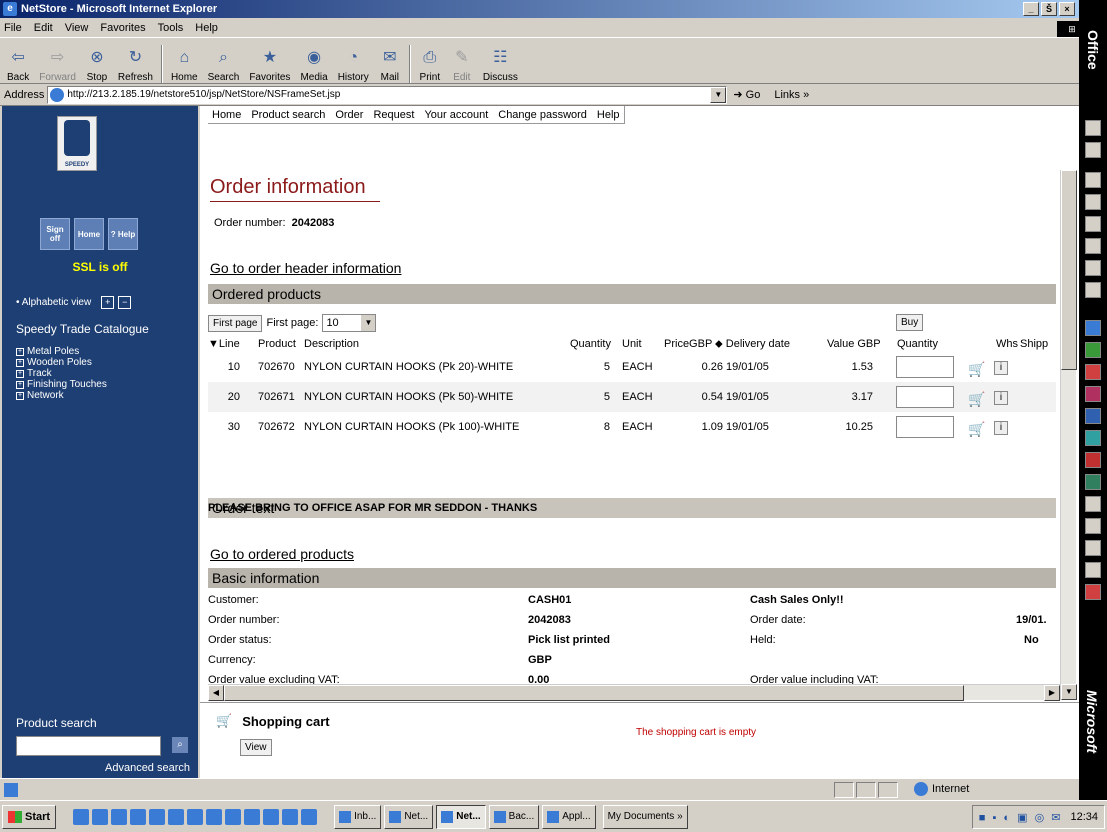 Image resolution: width=1107 pixels, height=832 pixels. What do you see at coordinates (1093, 416) in the screenshot?
I see `outlook-icon` at bounding box center [1093, 416].